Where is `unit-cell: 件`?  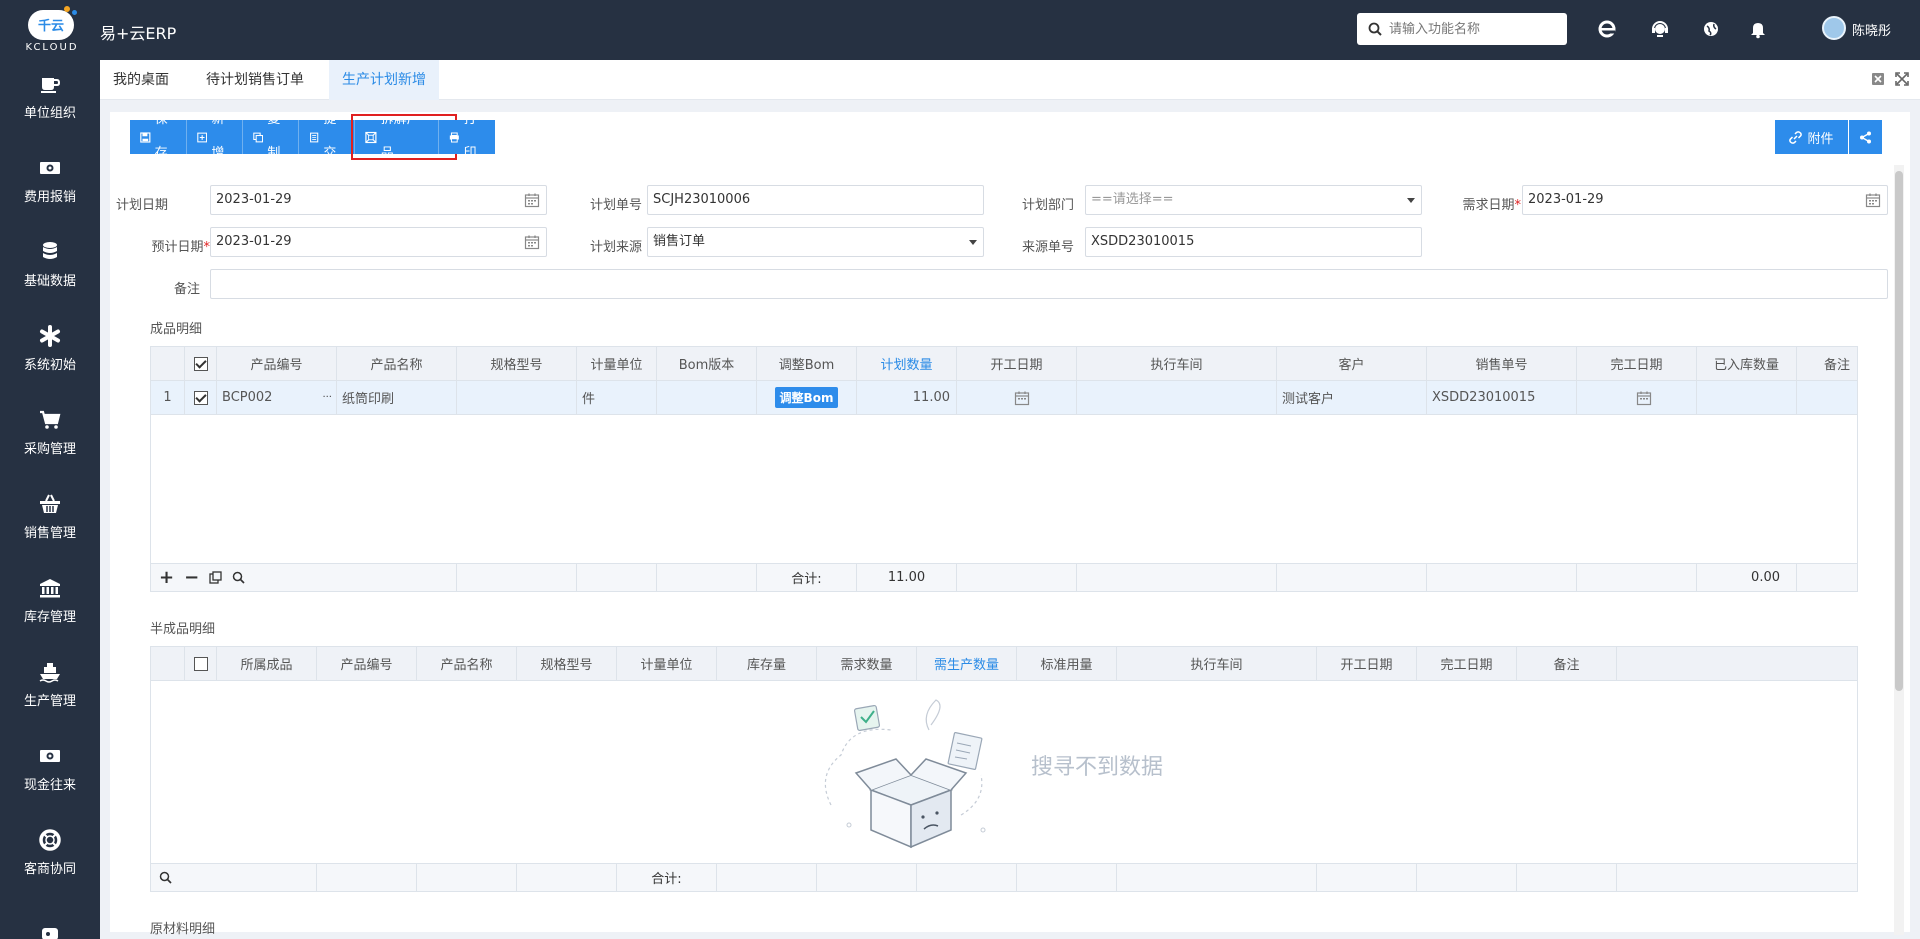
unit-cell: 件 is located at coordinates (617, 397).